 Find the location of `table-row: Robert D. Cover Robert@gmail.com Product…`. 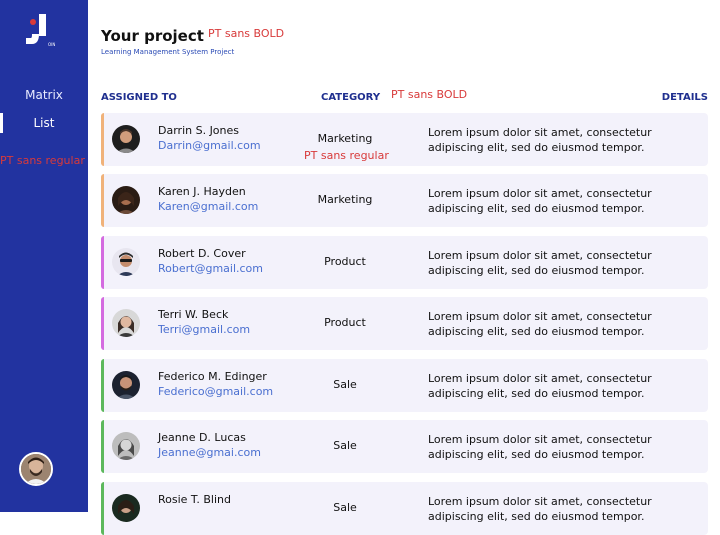

table-row: Robert D. Cover Robert@gmail.com Product… is located at coordinates (404, 262).